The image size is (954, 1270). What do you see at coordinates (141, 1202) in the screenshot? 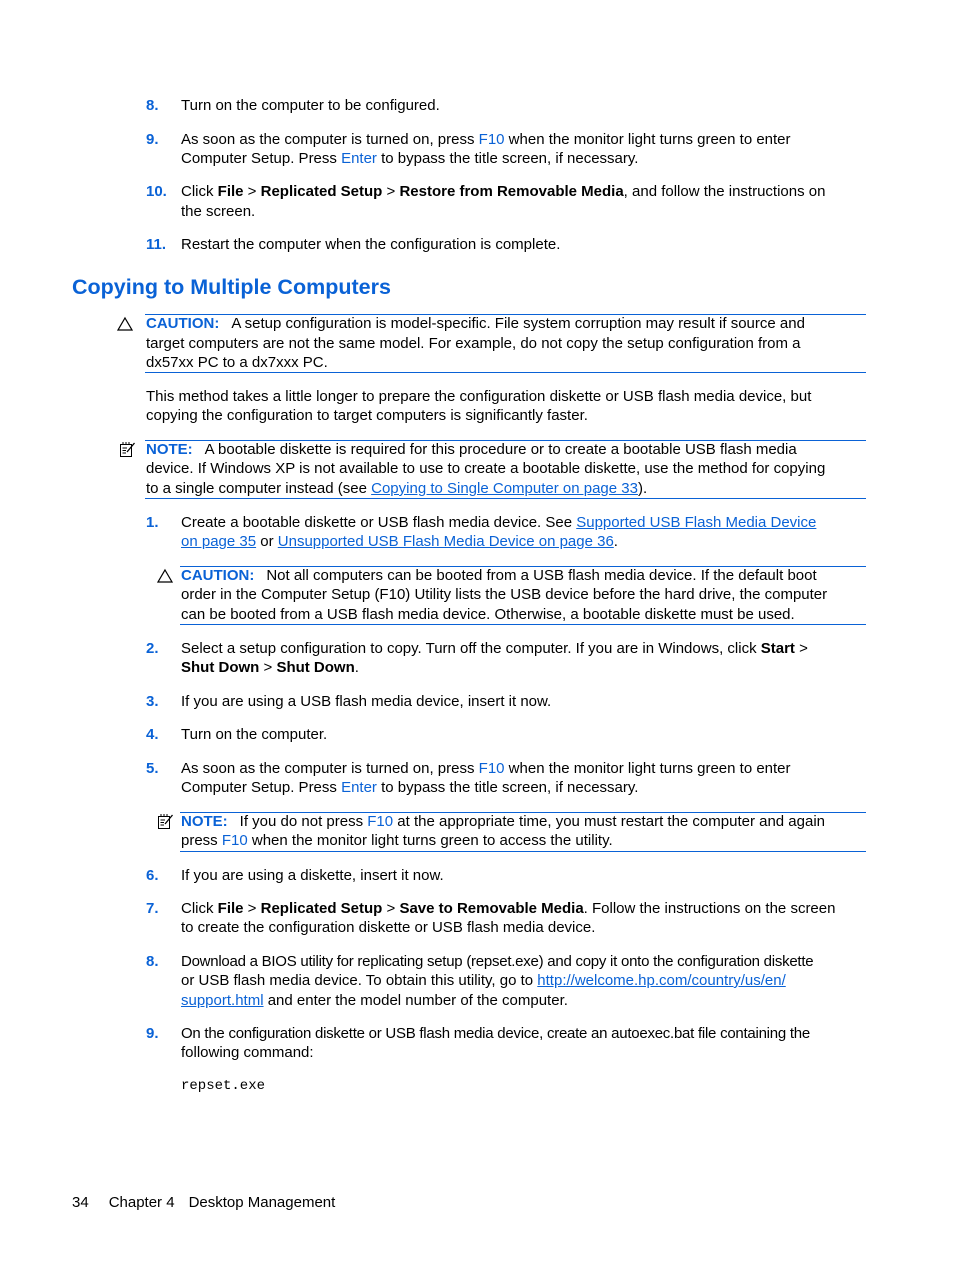
I see `chapter-label: Chapter 4` at bounding box center [141, 1202].